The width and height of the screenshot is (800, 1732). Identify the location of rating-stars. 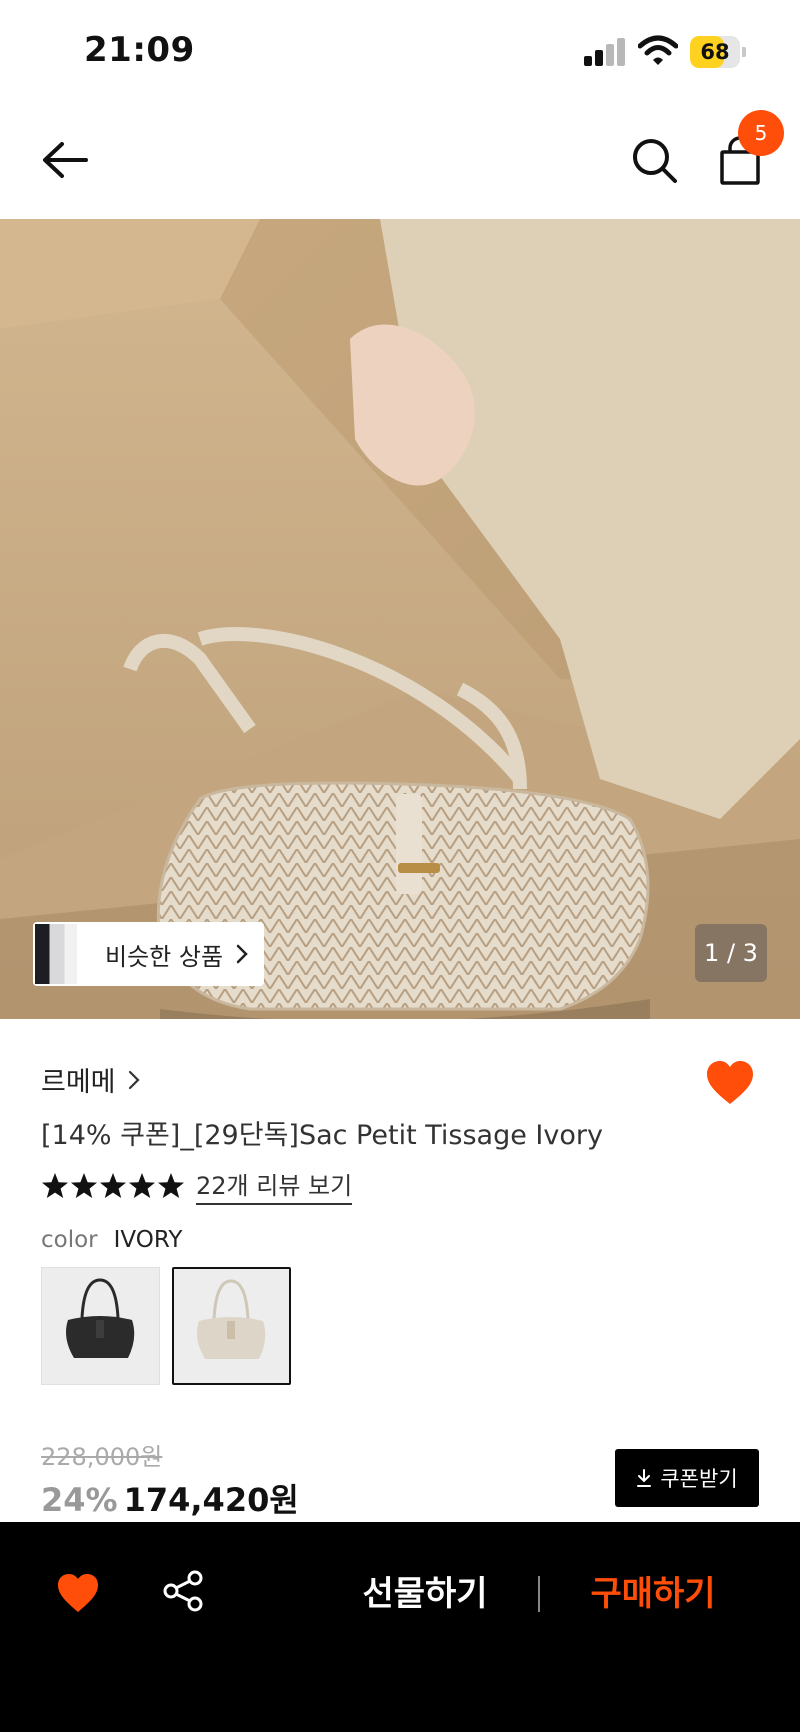
(113, 1186).